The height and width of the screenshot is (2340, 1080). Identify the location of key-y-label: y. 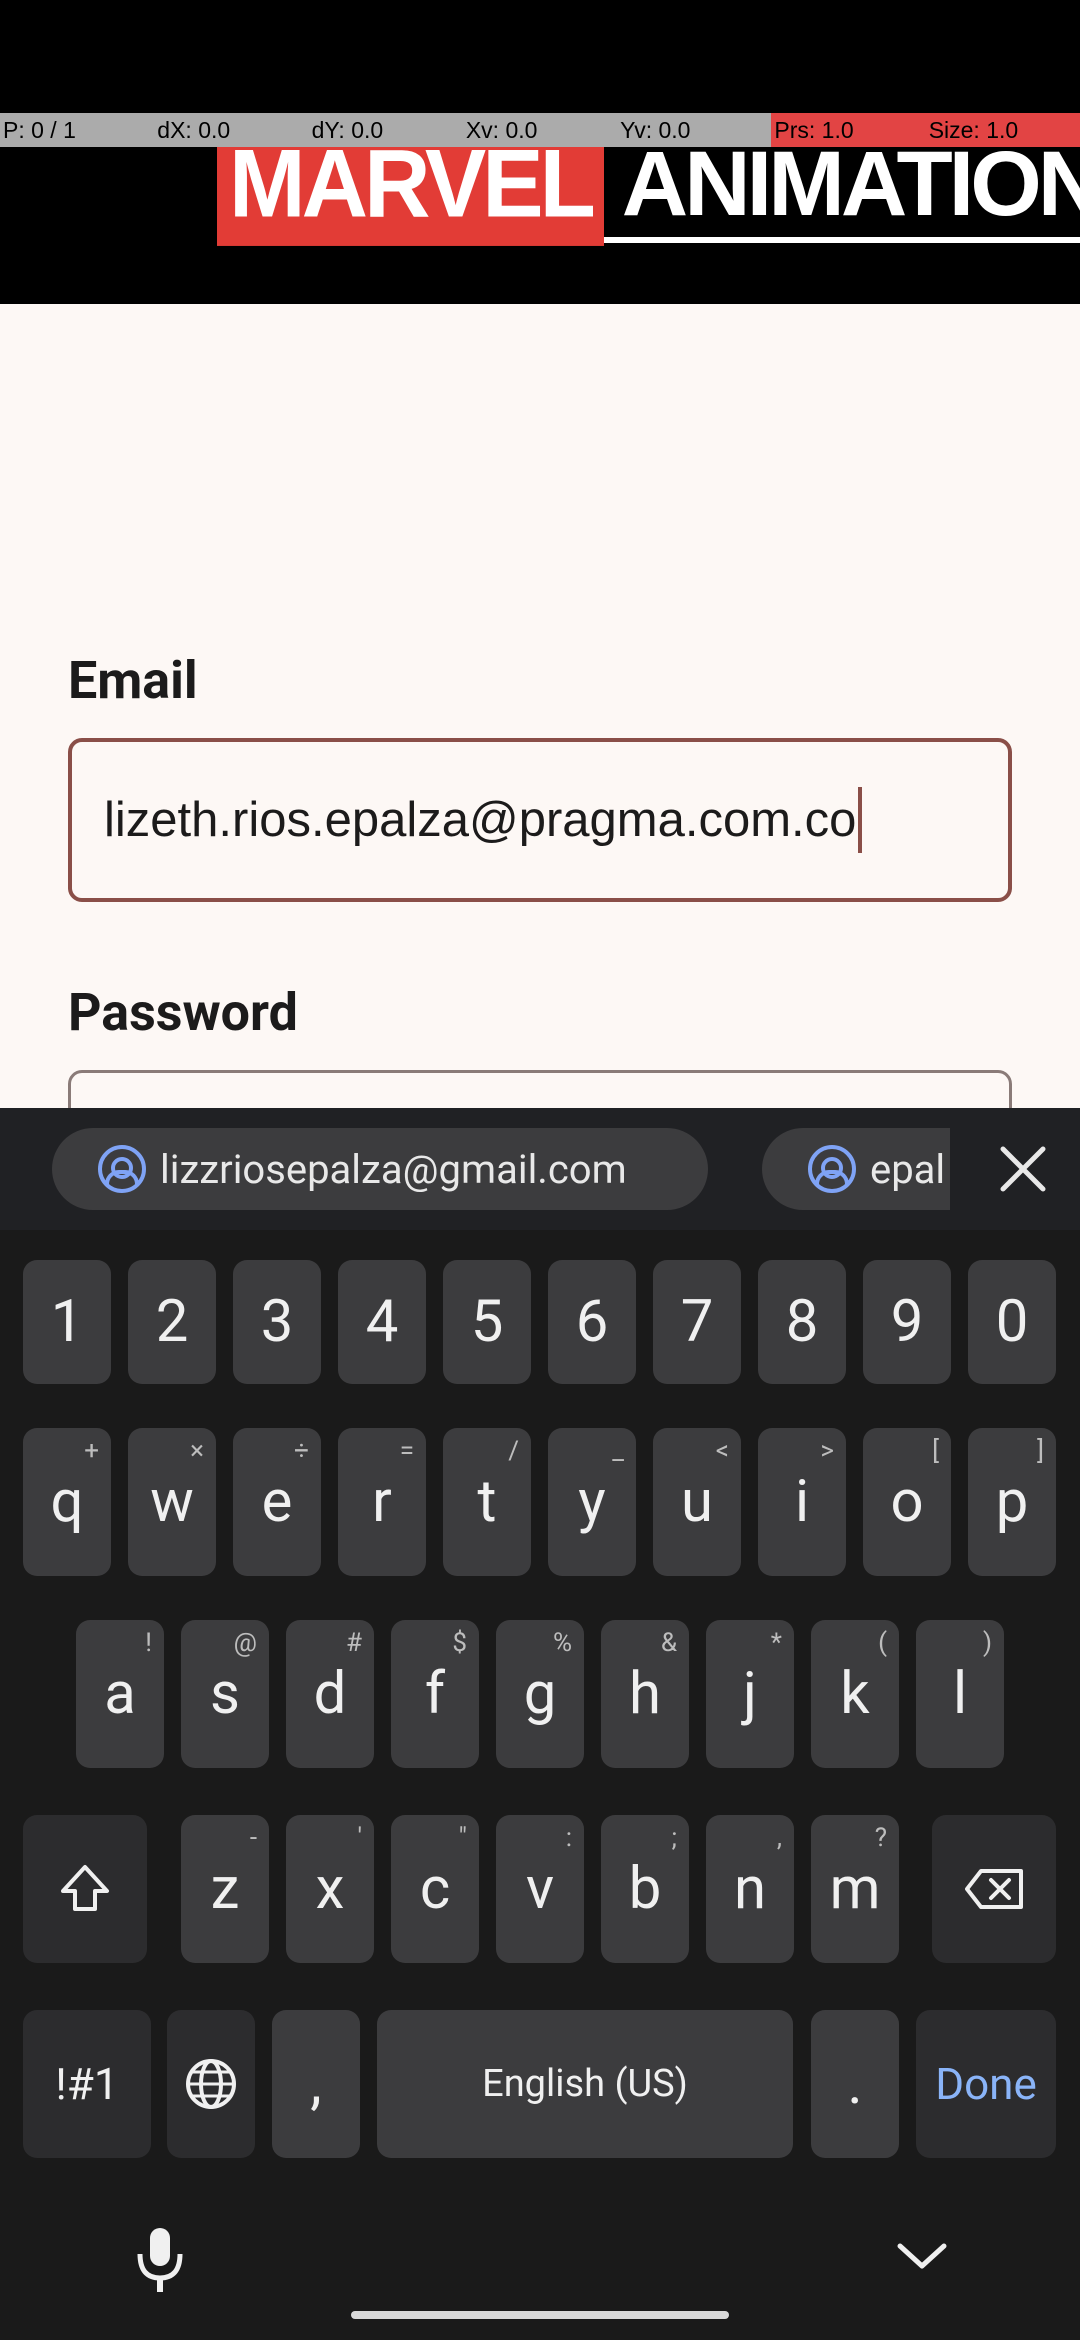
(592, 1502).